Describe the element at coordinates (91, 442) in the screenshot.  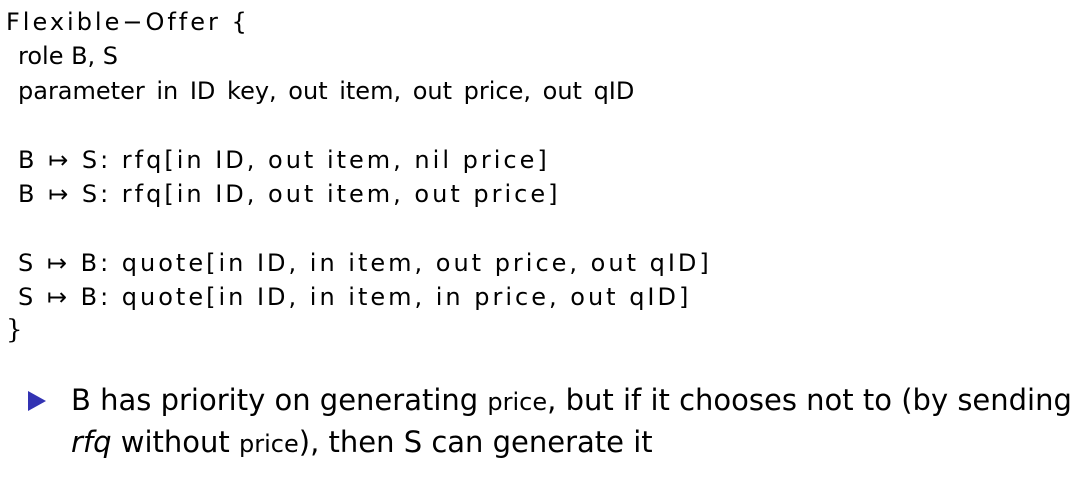
I see `rfq-term: rfq` at that location.